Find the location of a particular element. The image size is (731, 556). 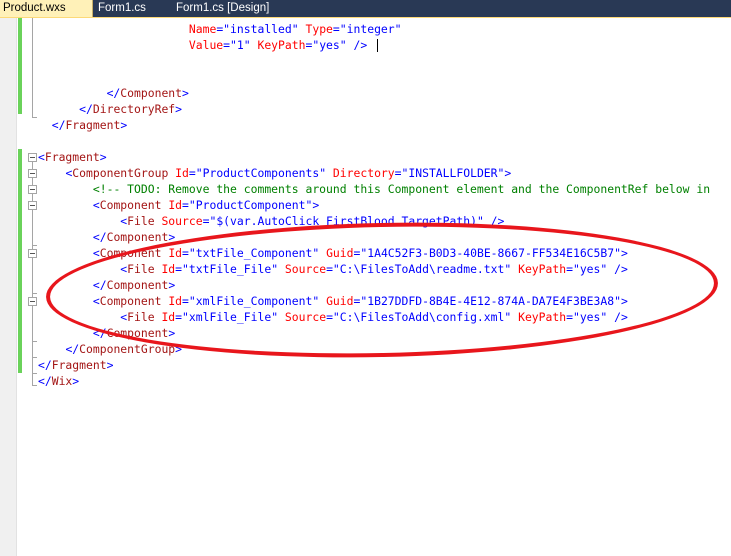

document-tab-strip: Product.wxs Form1.cs Form1.cs [Design] is located at coordinates (365, 9).